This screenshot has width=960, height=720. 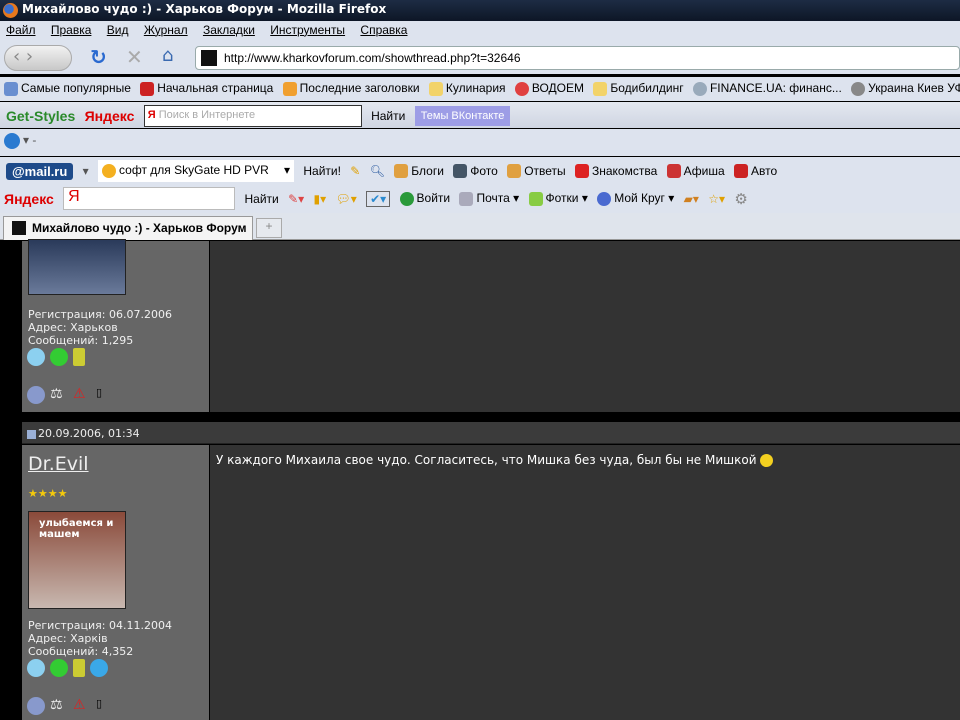 I want to click on tab-bar: Михайлово чудо :) - Харьков Форум +, so click(x=480, y=226).